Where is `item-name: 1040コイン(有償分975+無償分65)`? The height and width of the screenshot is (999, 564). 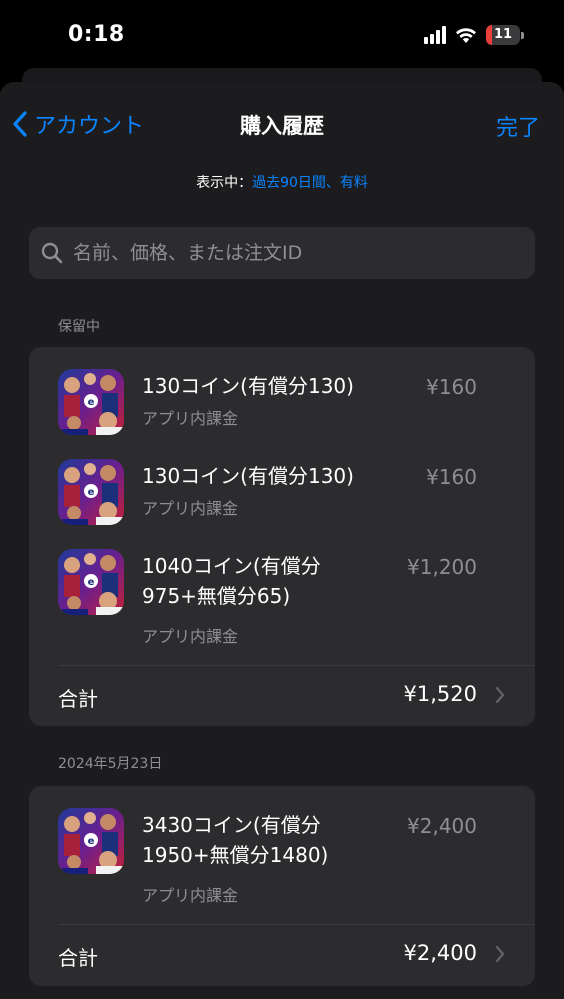 item-name: 1040コイン(有償分975+無償分65) is located at coordinates (231, 581).